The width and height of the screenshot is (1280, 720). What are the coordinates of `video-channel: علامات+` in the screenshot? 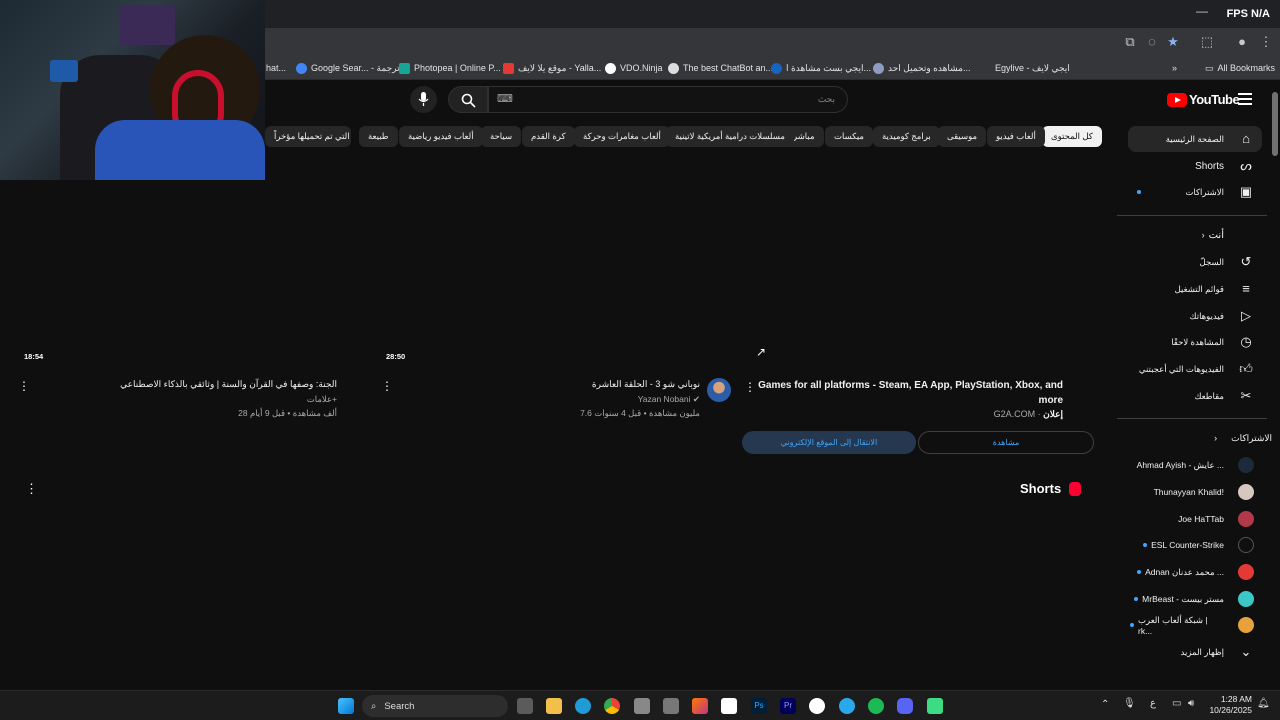 It's located at (268, 399).